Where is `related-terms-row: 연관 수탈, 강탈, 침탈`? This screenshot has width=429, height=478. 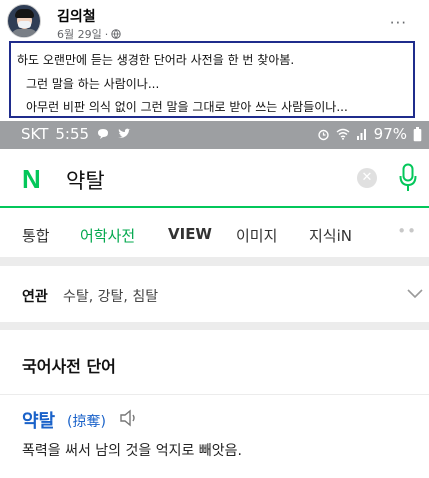 related-terms-row: 연관 수탈, 강탈, 침탈 is located at coordinates (214, 294).